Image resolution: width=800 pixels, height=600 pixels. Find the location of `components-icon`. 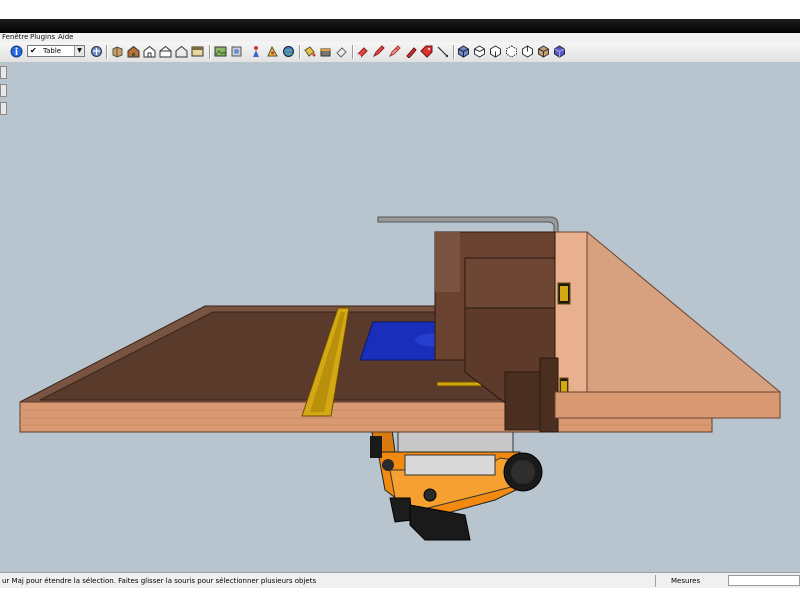

components-icon is located at coordinates (96, 51).